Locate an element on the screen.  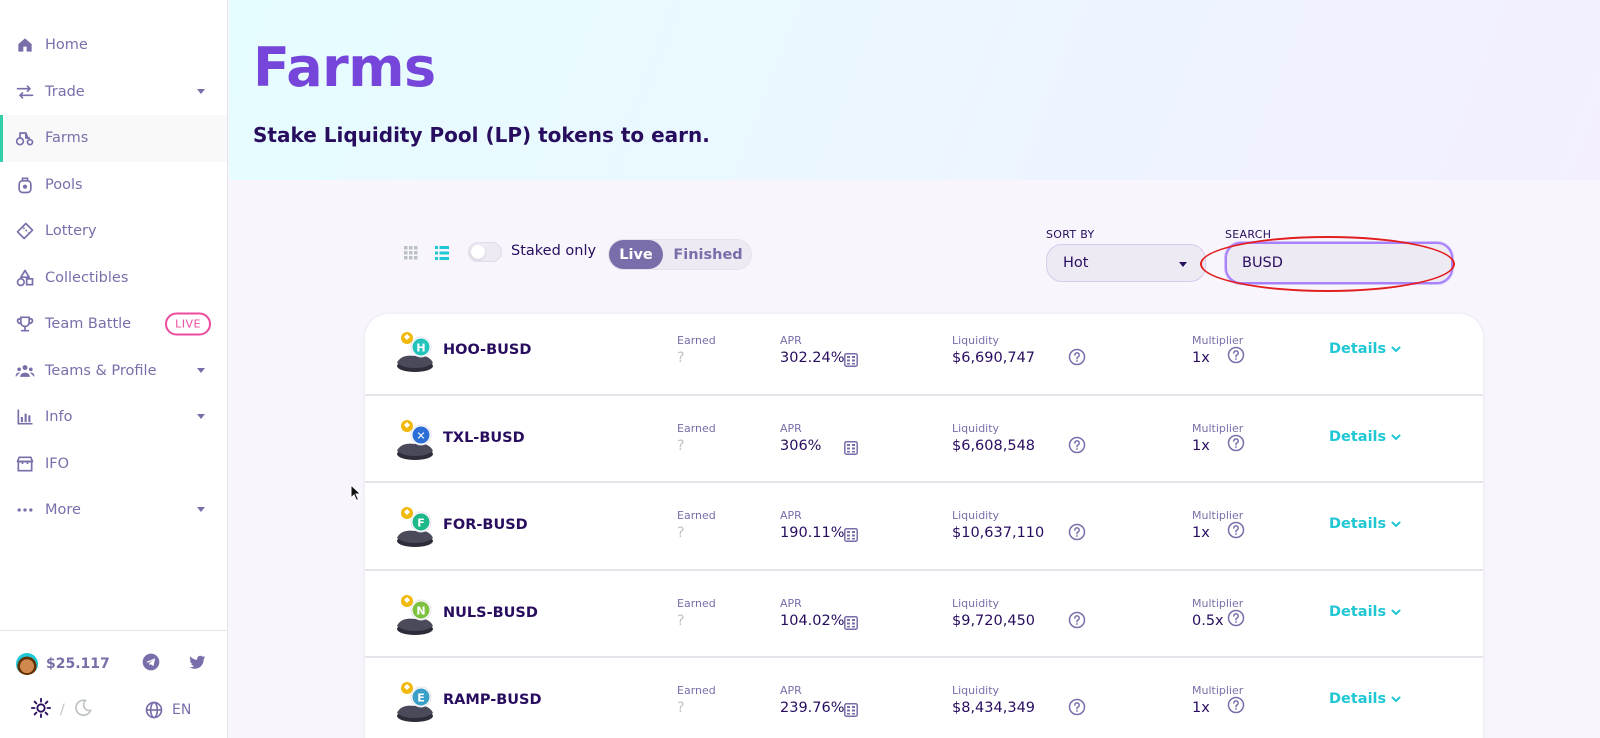
theme-language-row: / EN is located at coordinates (119, 710).